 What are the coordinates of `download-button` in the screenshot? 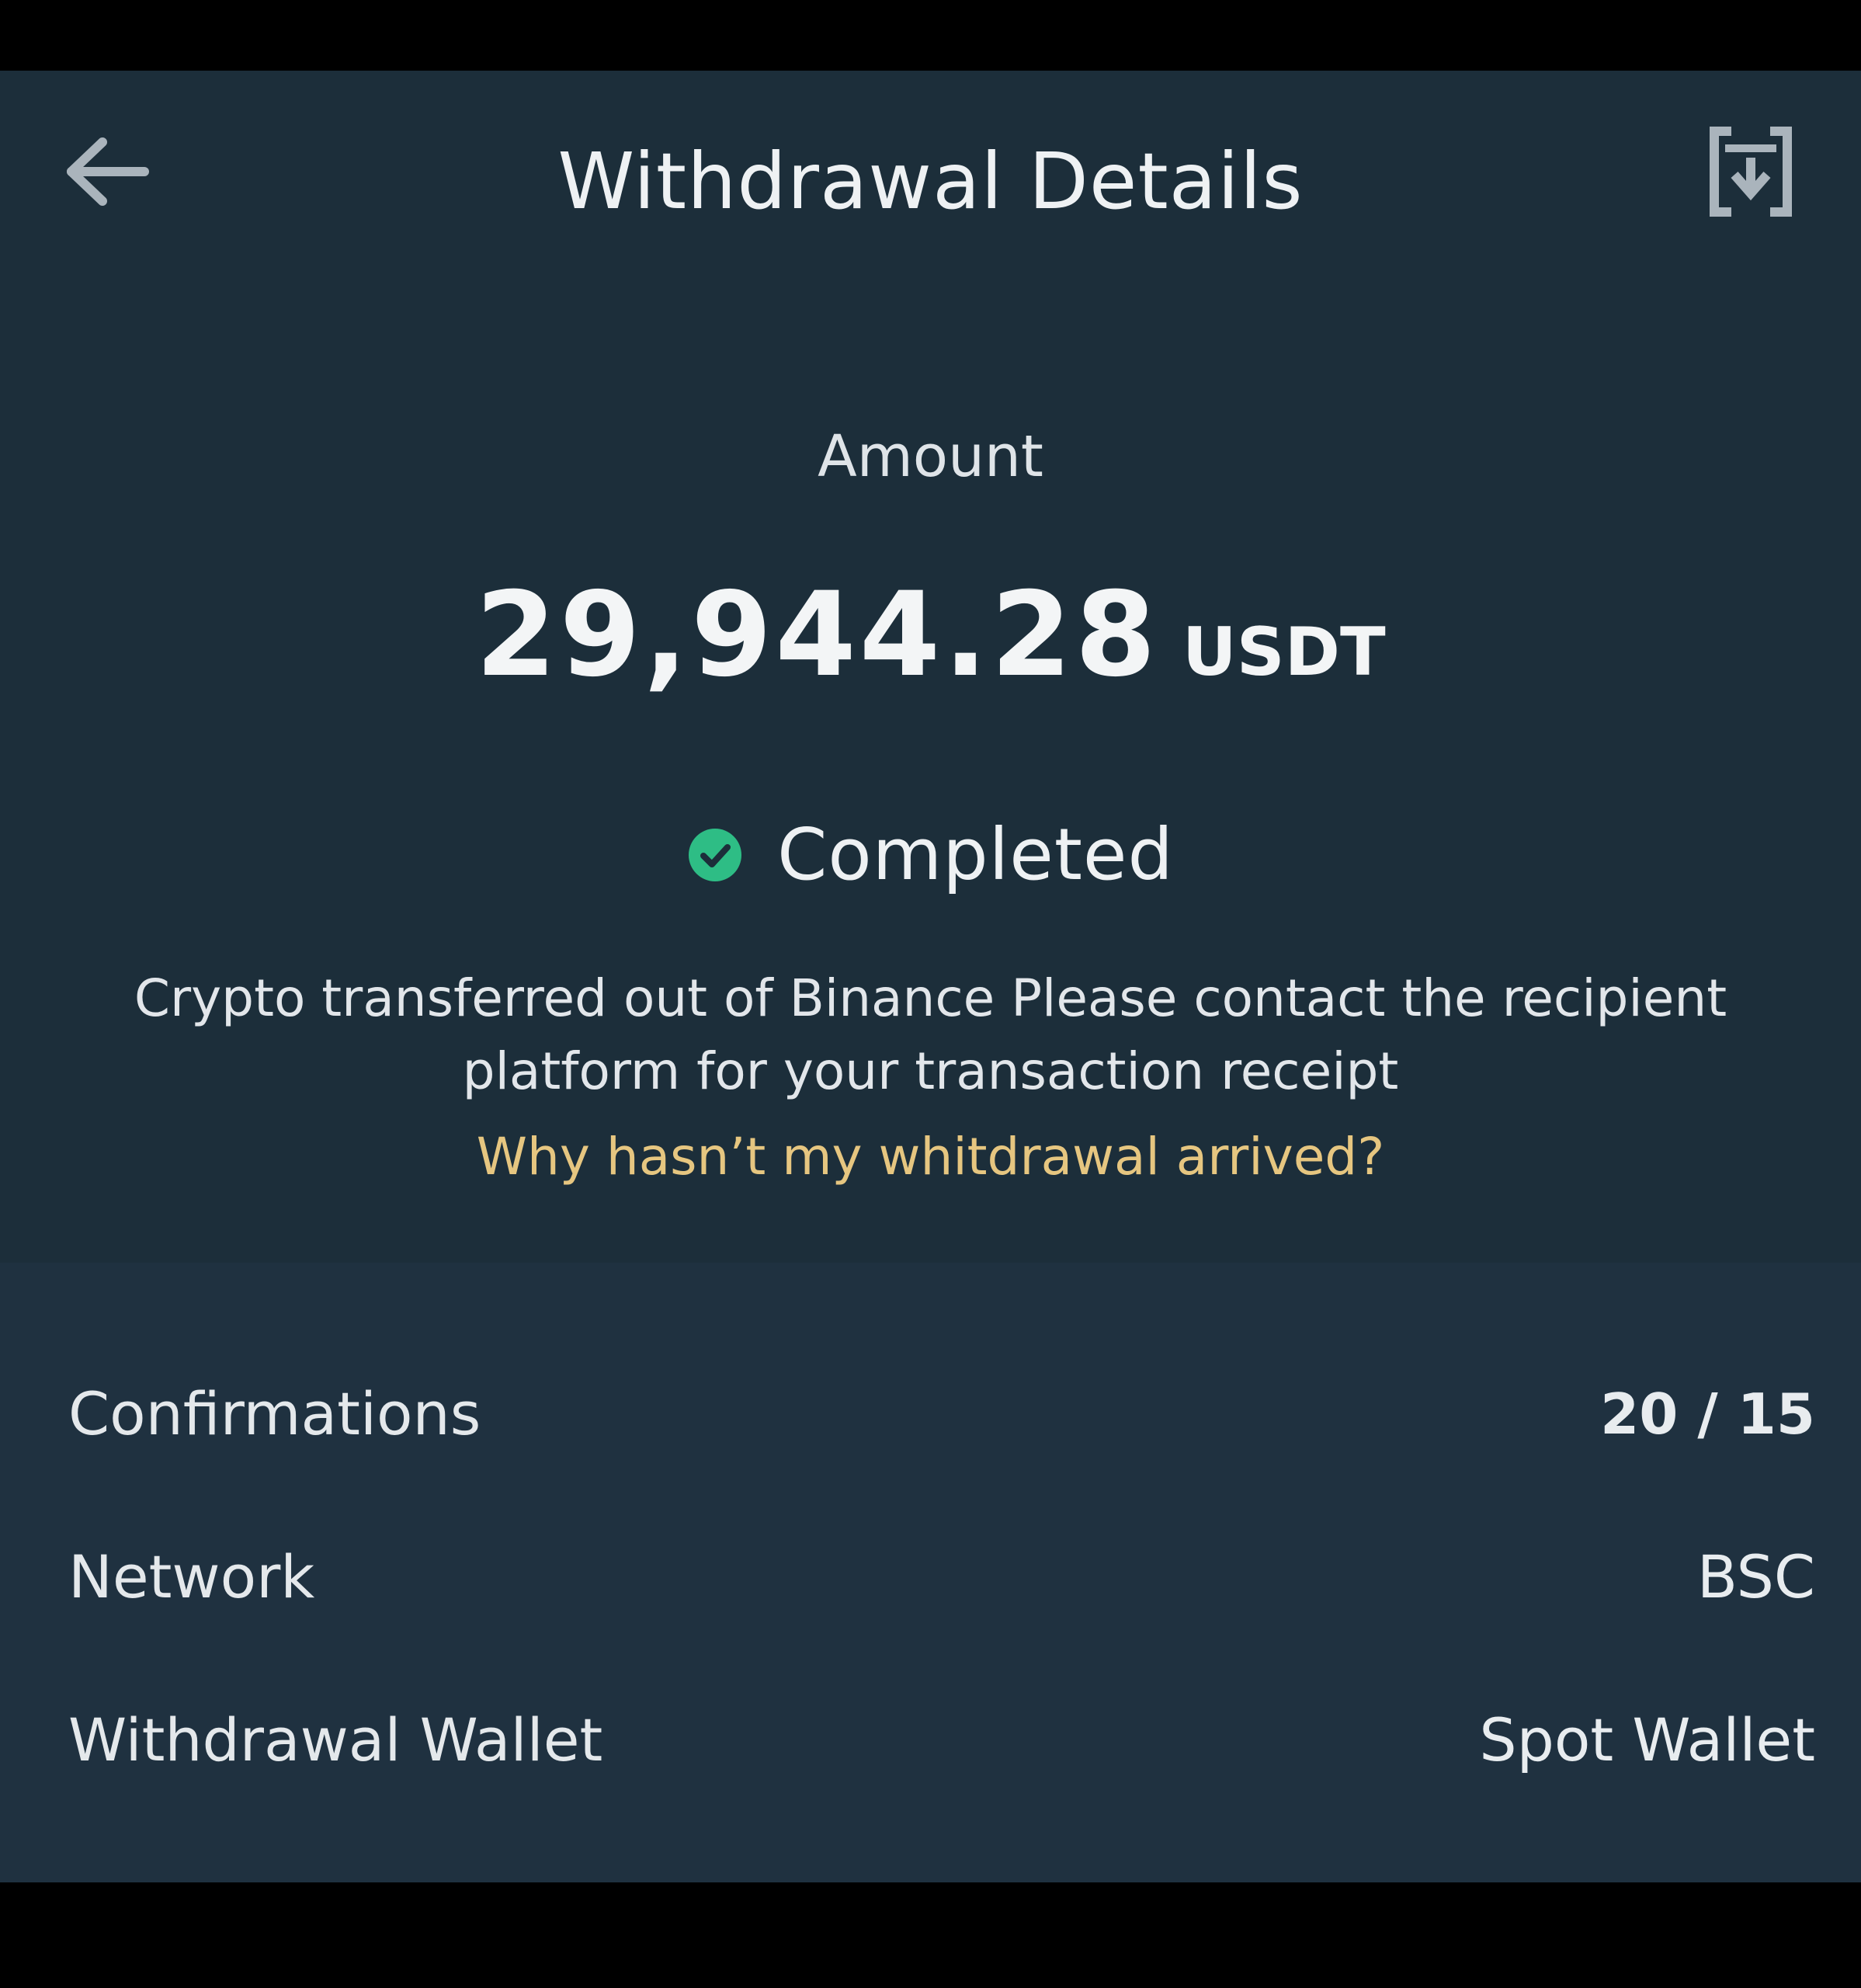 It's located at (1750, 171).